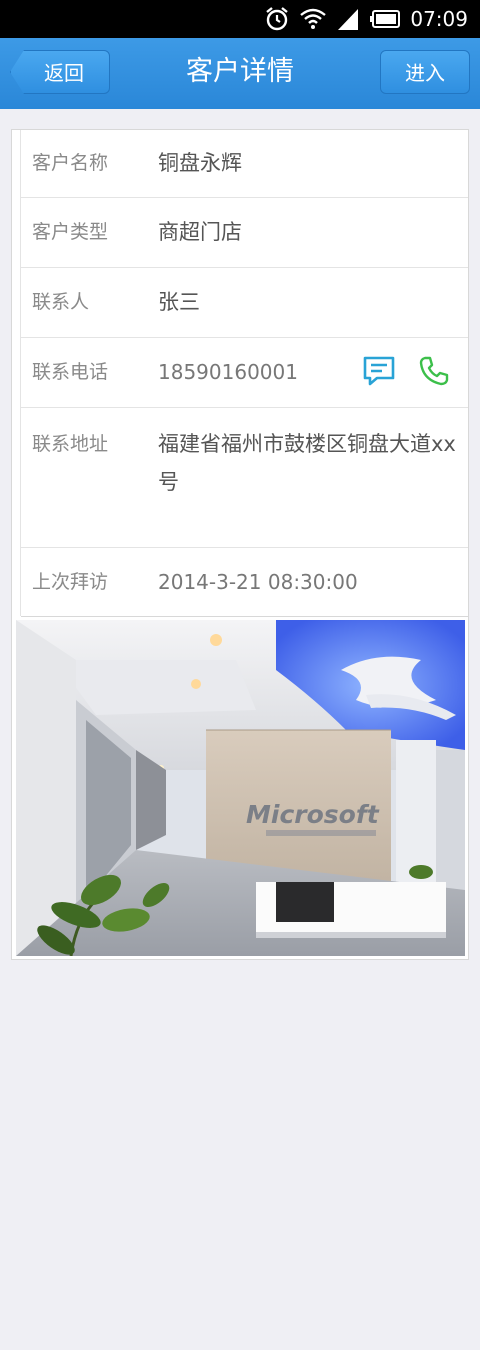 The image size is (480, 1350). What do you see at coordinates (258, 582) in the screenshot?
I see `last-visit-value: 2014-3-21 08:30:00` at bounding box center [258, 582].